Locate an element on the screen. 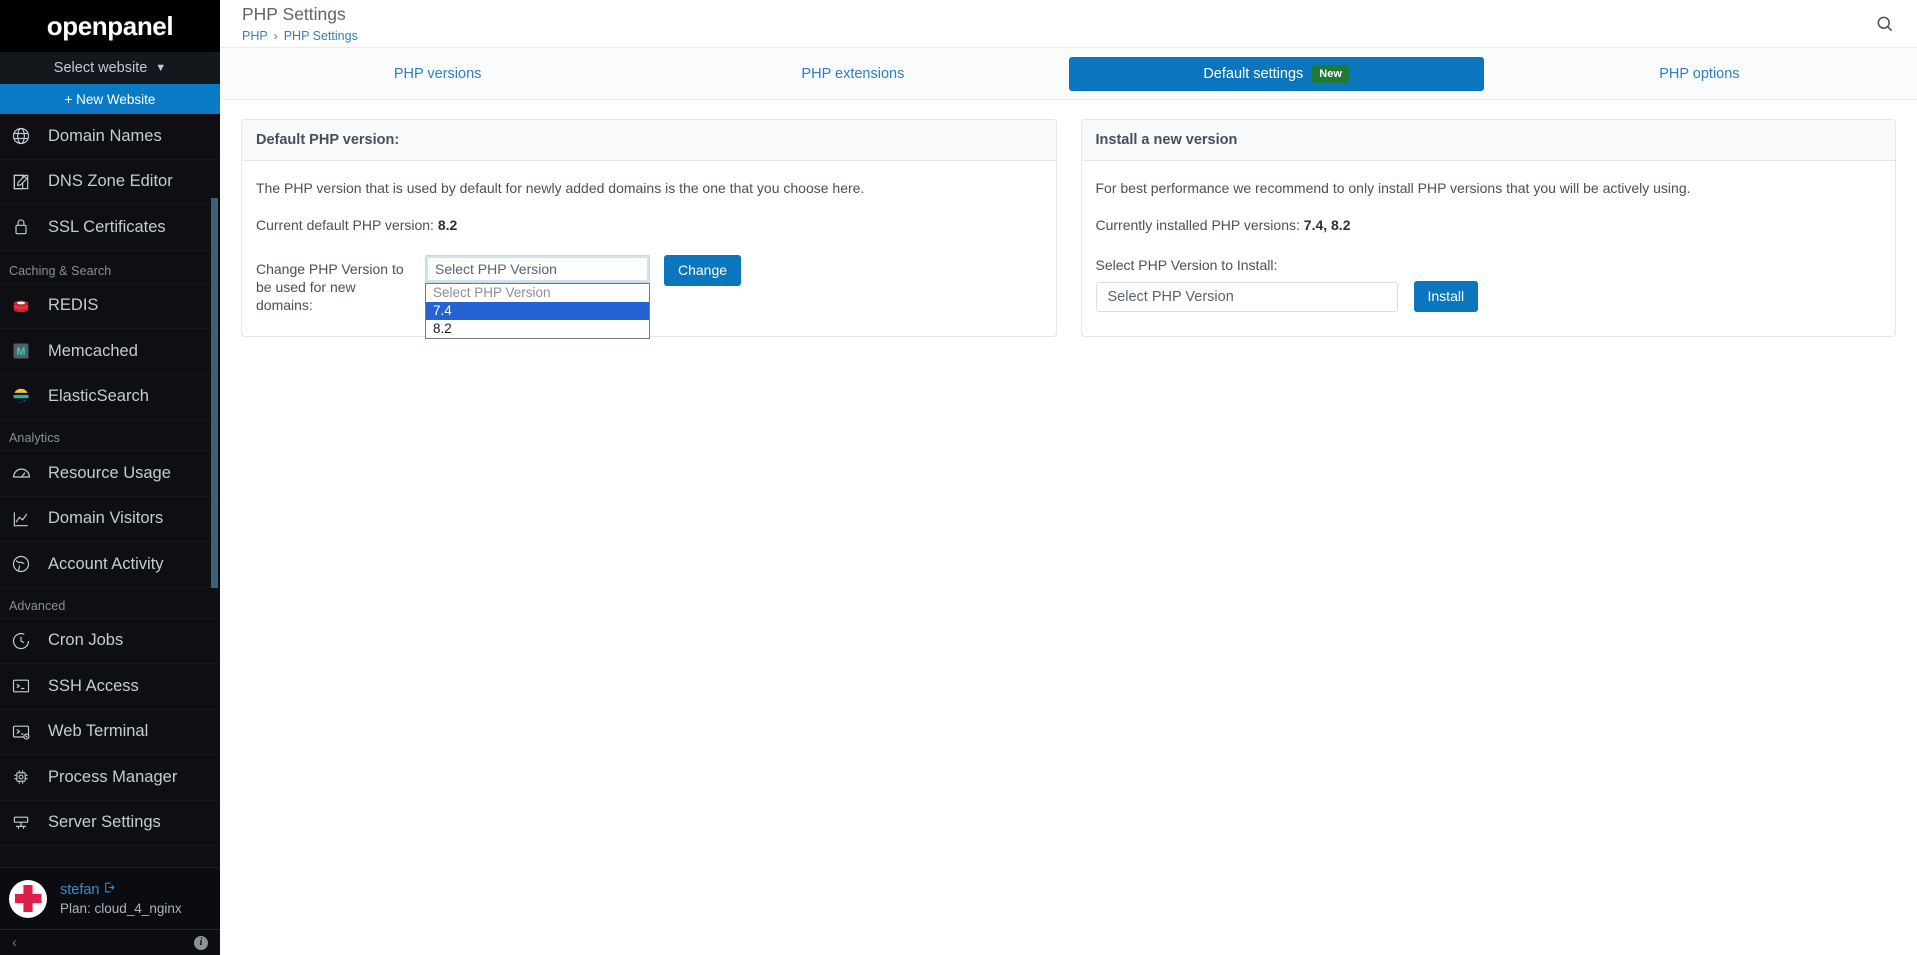 This screenshot has width=1917, height=955. terminal-icon is located at coordinates (21, 686).